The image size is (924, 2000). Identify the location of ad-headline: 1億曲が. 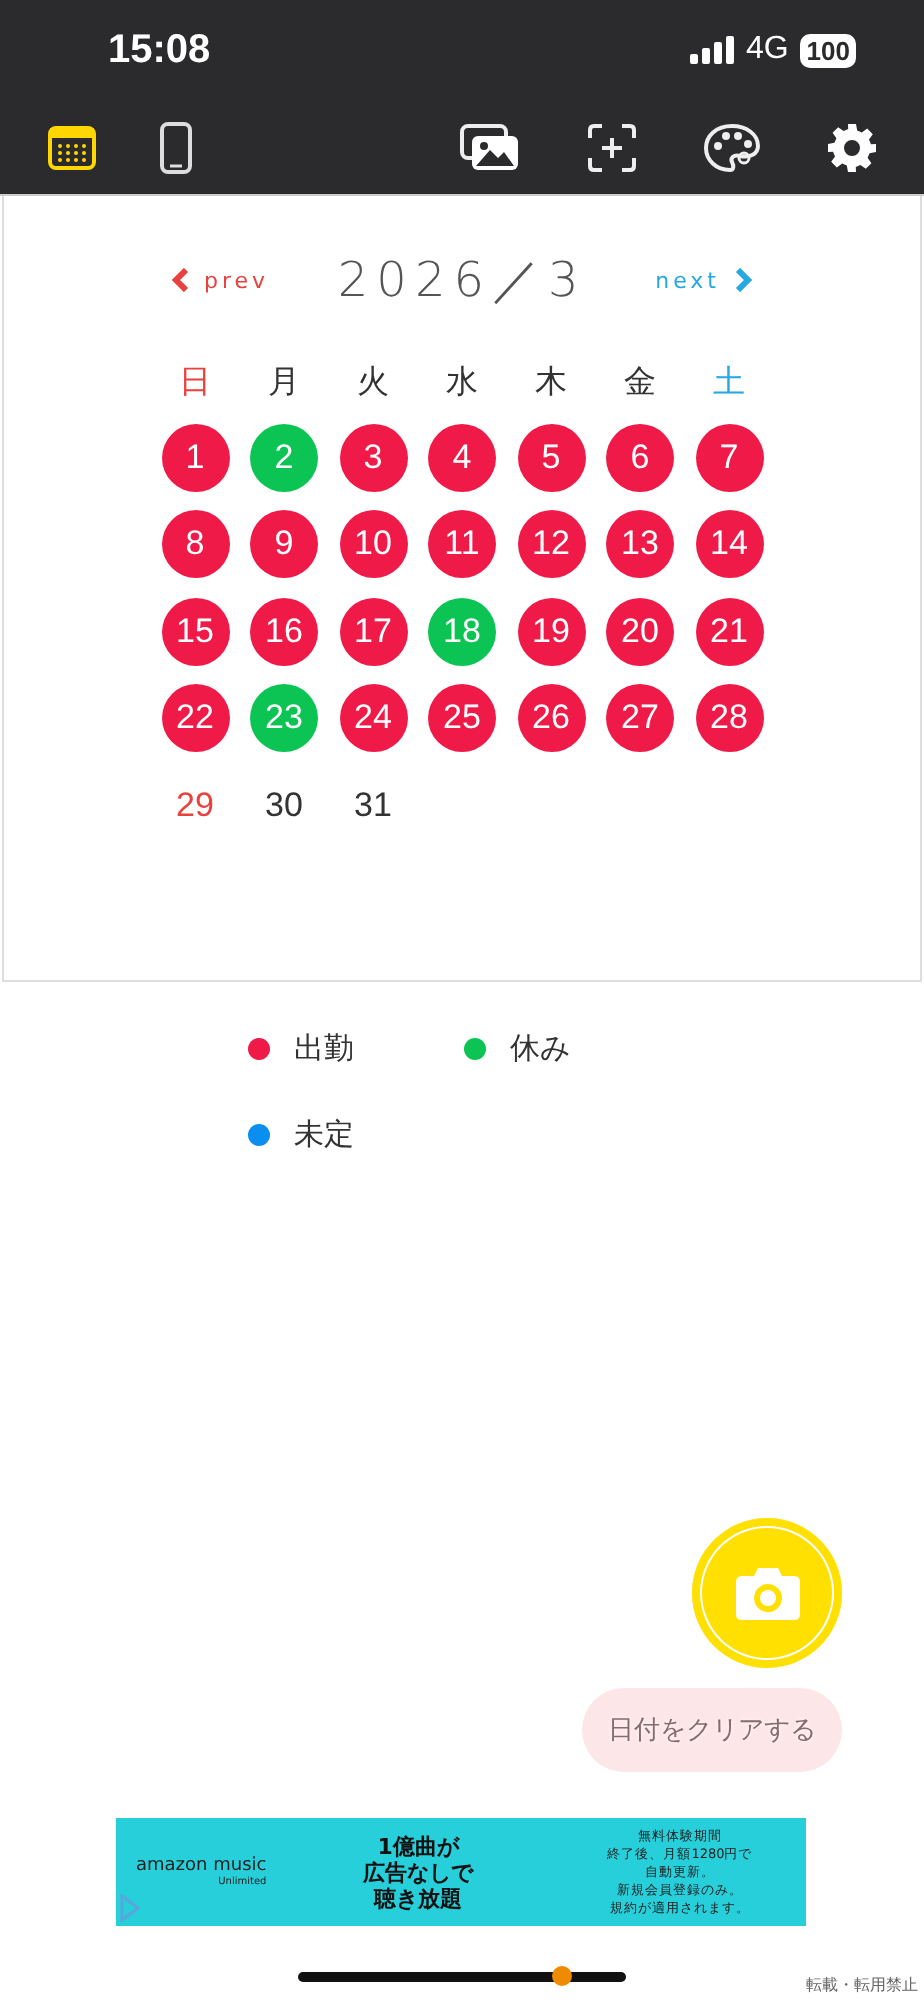
(418, 1846).